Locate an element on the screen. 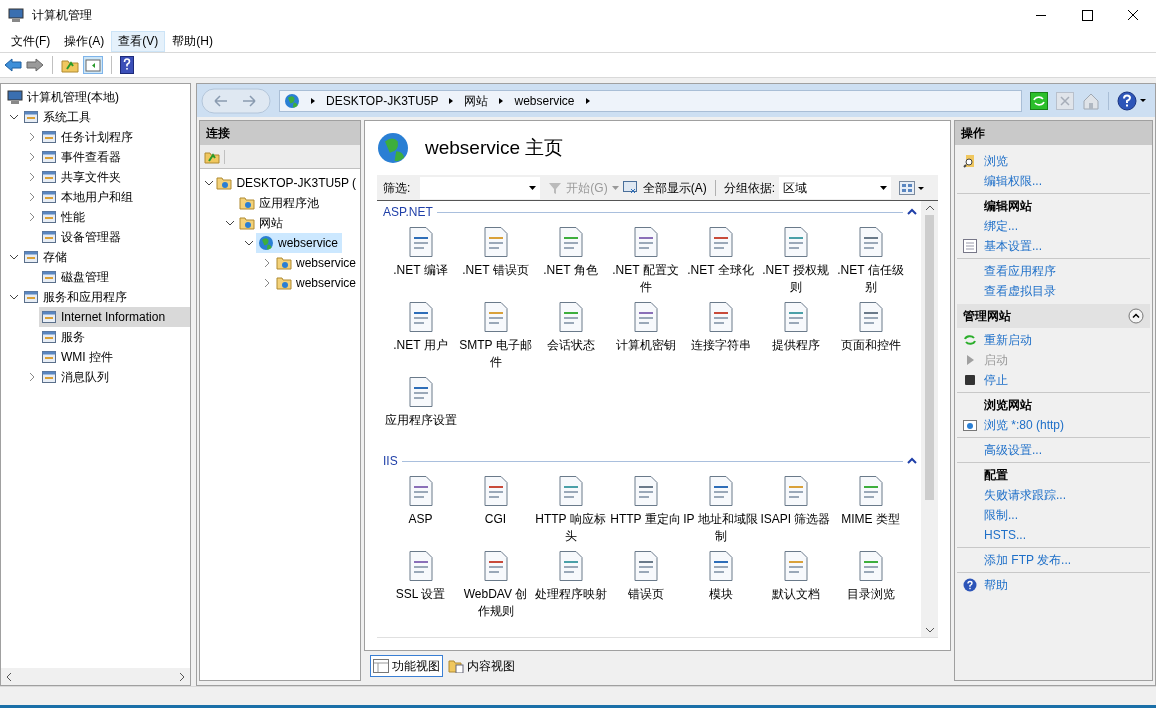 The image size is (1156, 708). action-link: 查看虚拟目录 is located at coordinates (1019, 291).